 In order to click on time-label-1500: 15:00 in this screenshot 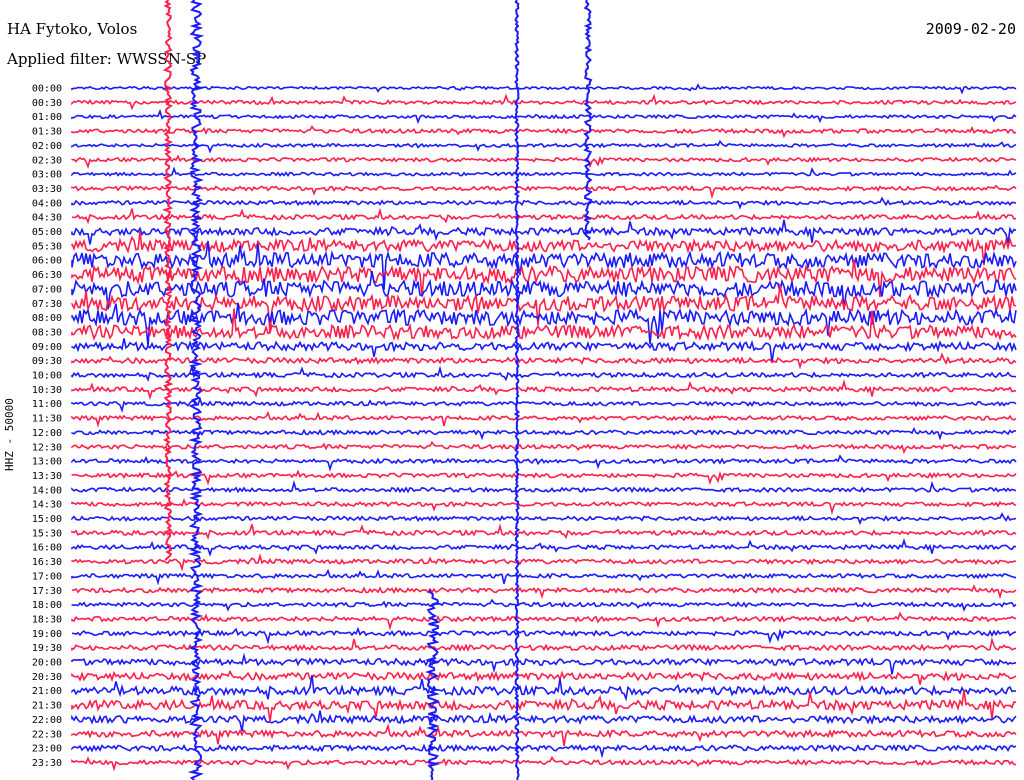, I will do `click(47, 519)`.